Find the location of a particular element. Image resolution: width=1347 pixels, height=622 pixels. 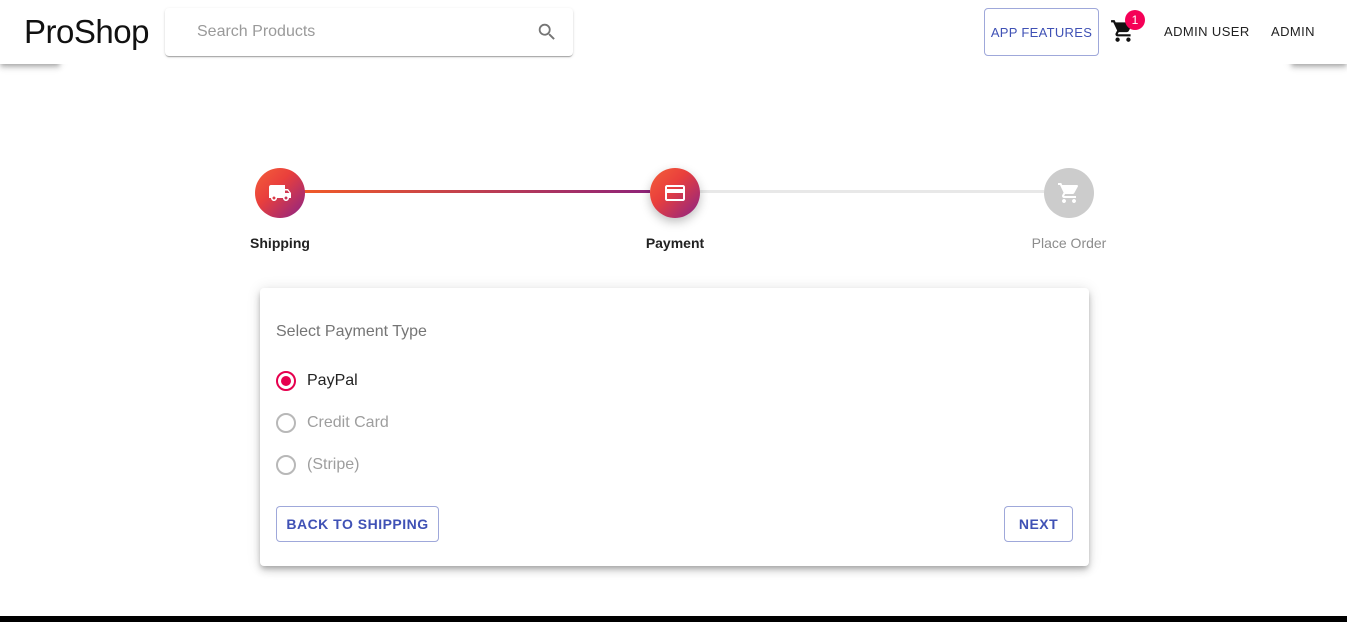

back-to-shipping-button: BACK TO SHIPPING is located at coordinates (357, 524).